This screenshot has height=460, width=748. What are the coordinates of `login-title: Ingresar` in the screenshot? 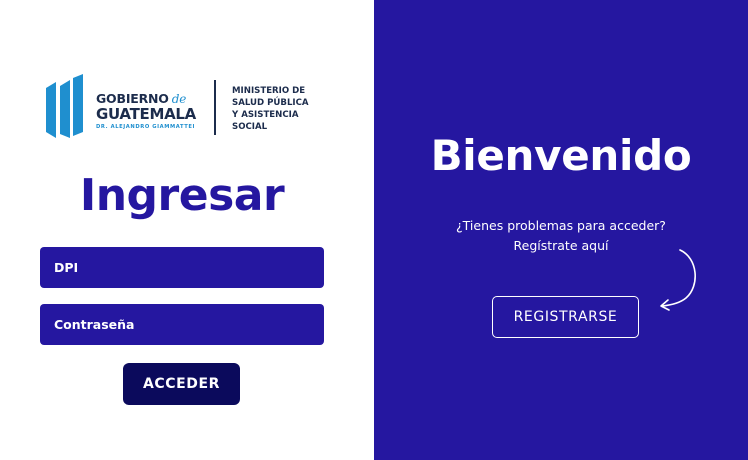 It's located at (182, 195).